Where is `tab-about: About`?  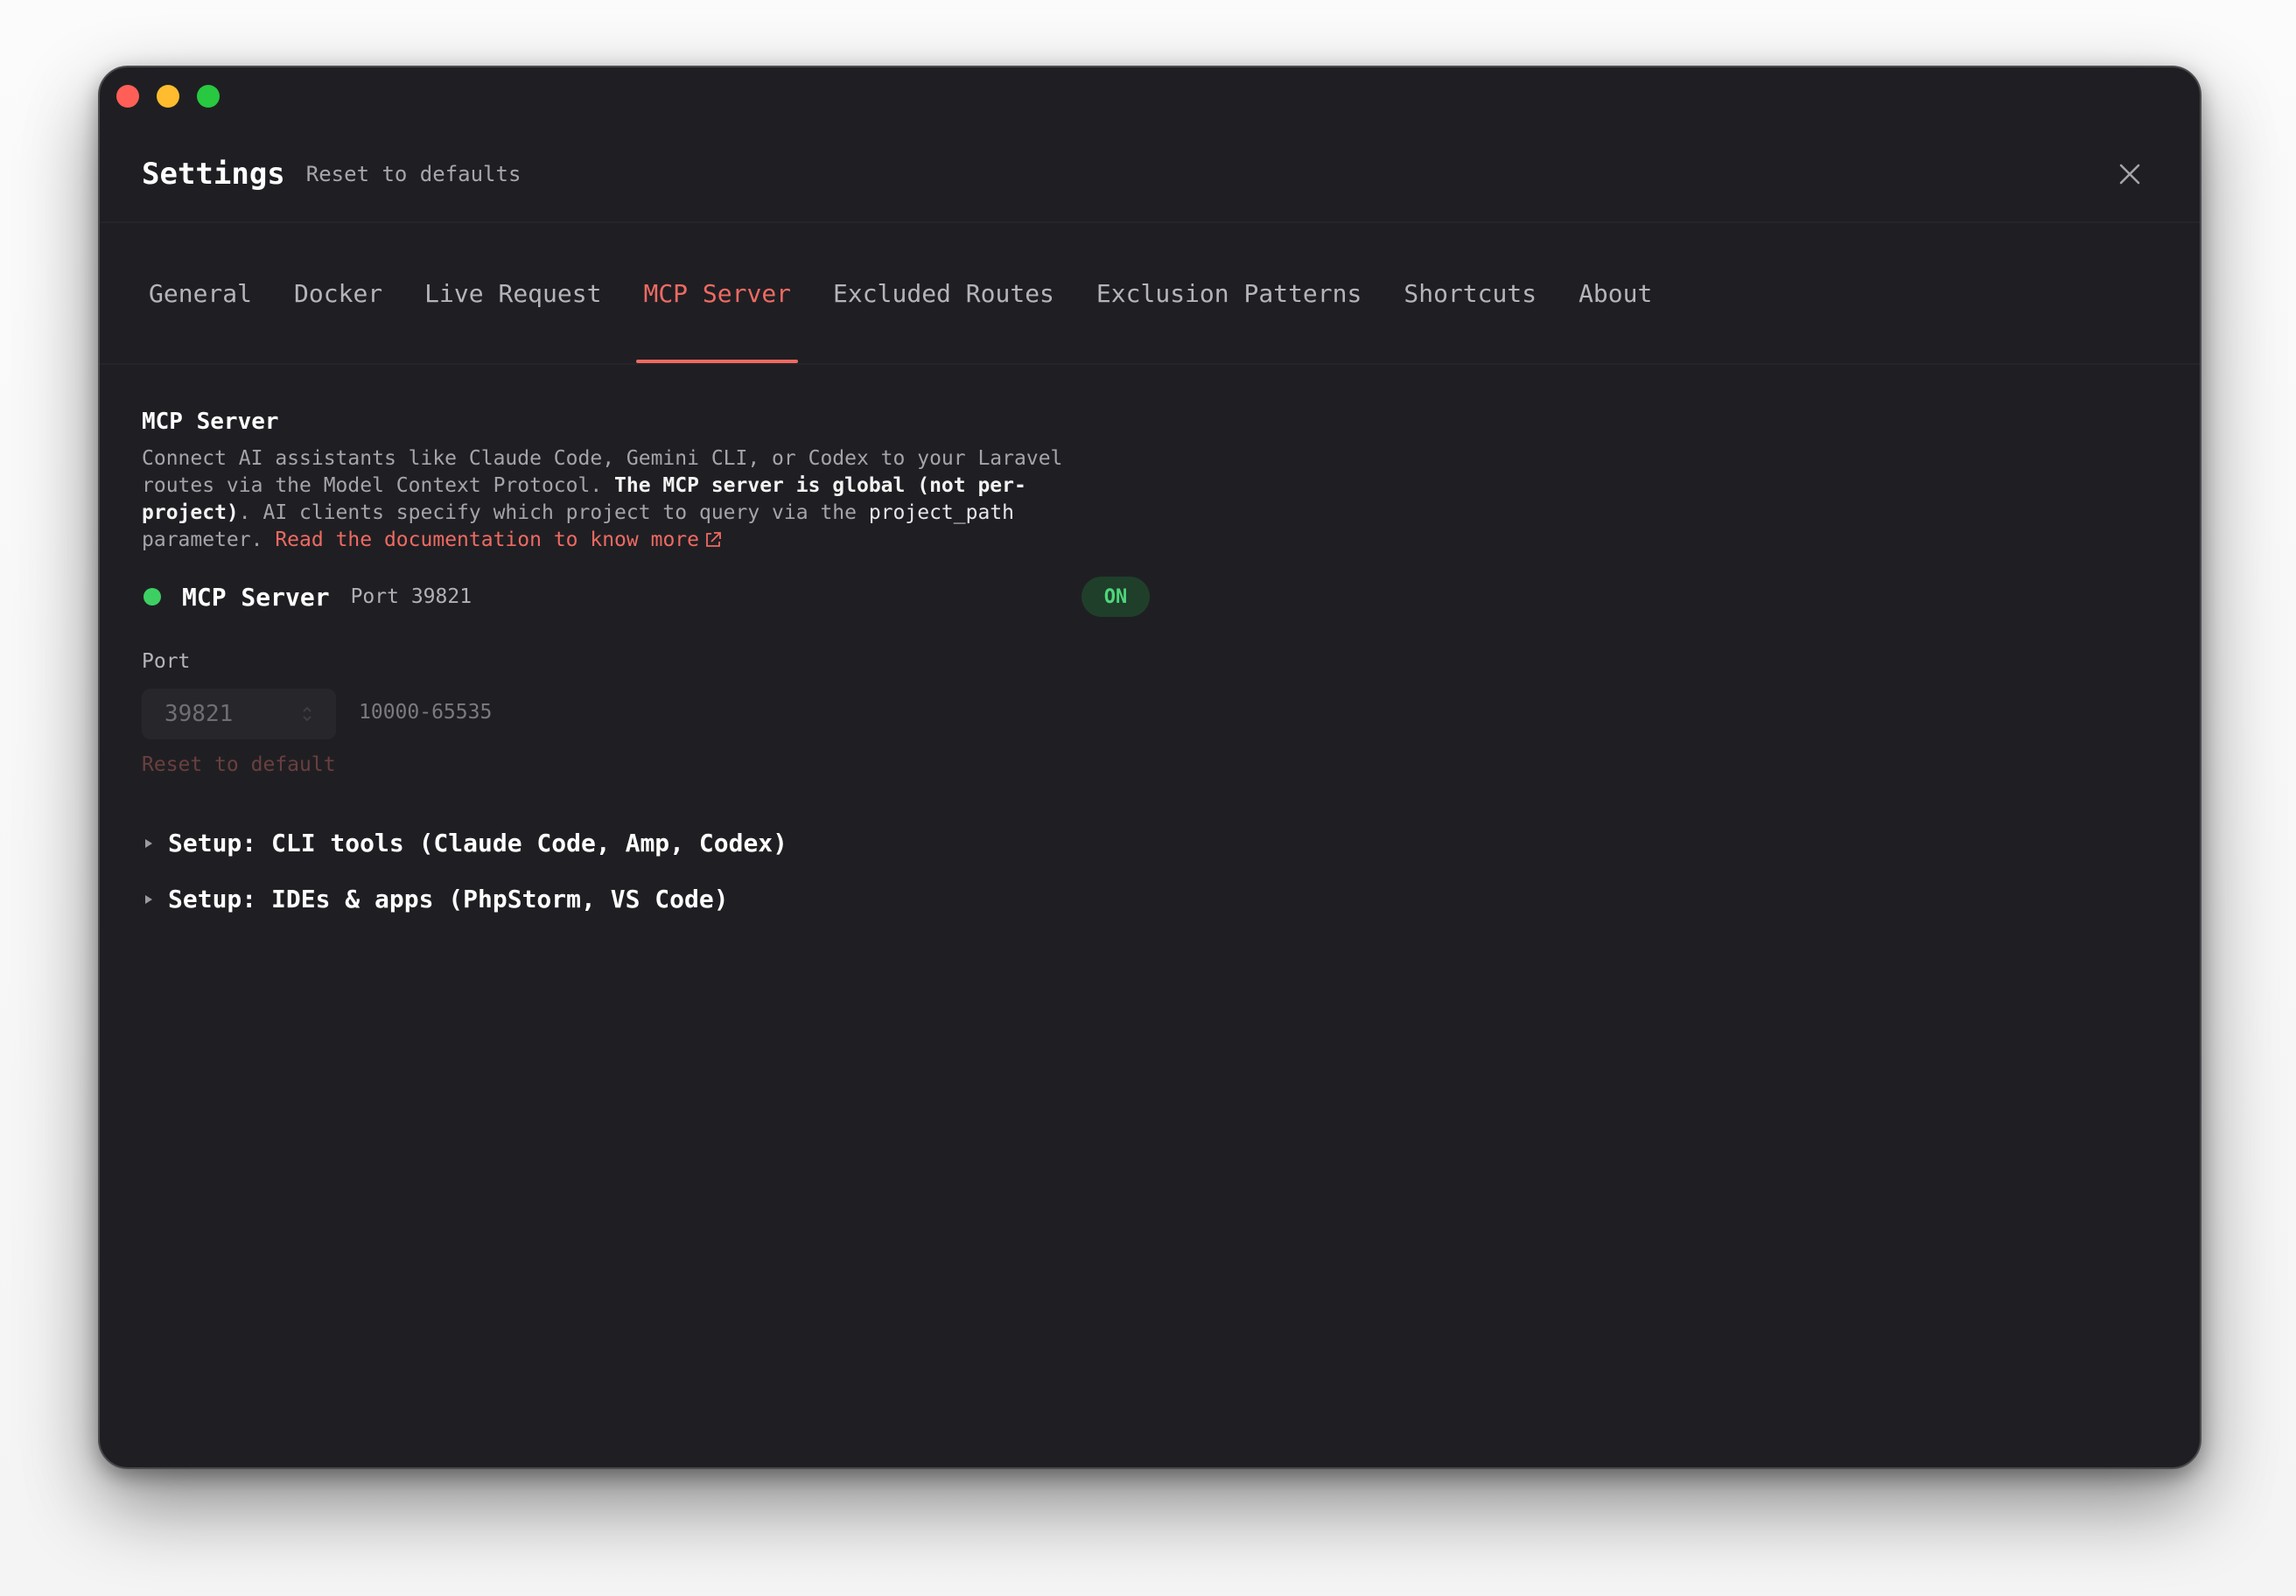 tab-about: About is located at coordinates (1615, 293).